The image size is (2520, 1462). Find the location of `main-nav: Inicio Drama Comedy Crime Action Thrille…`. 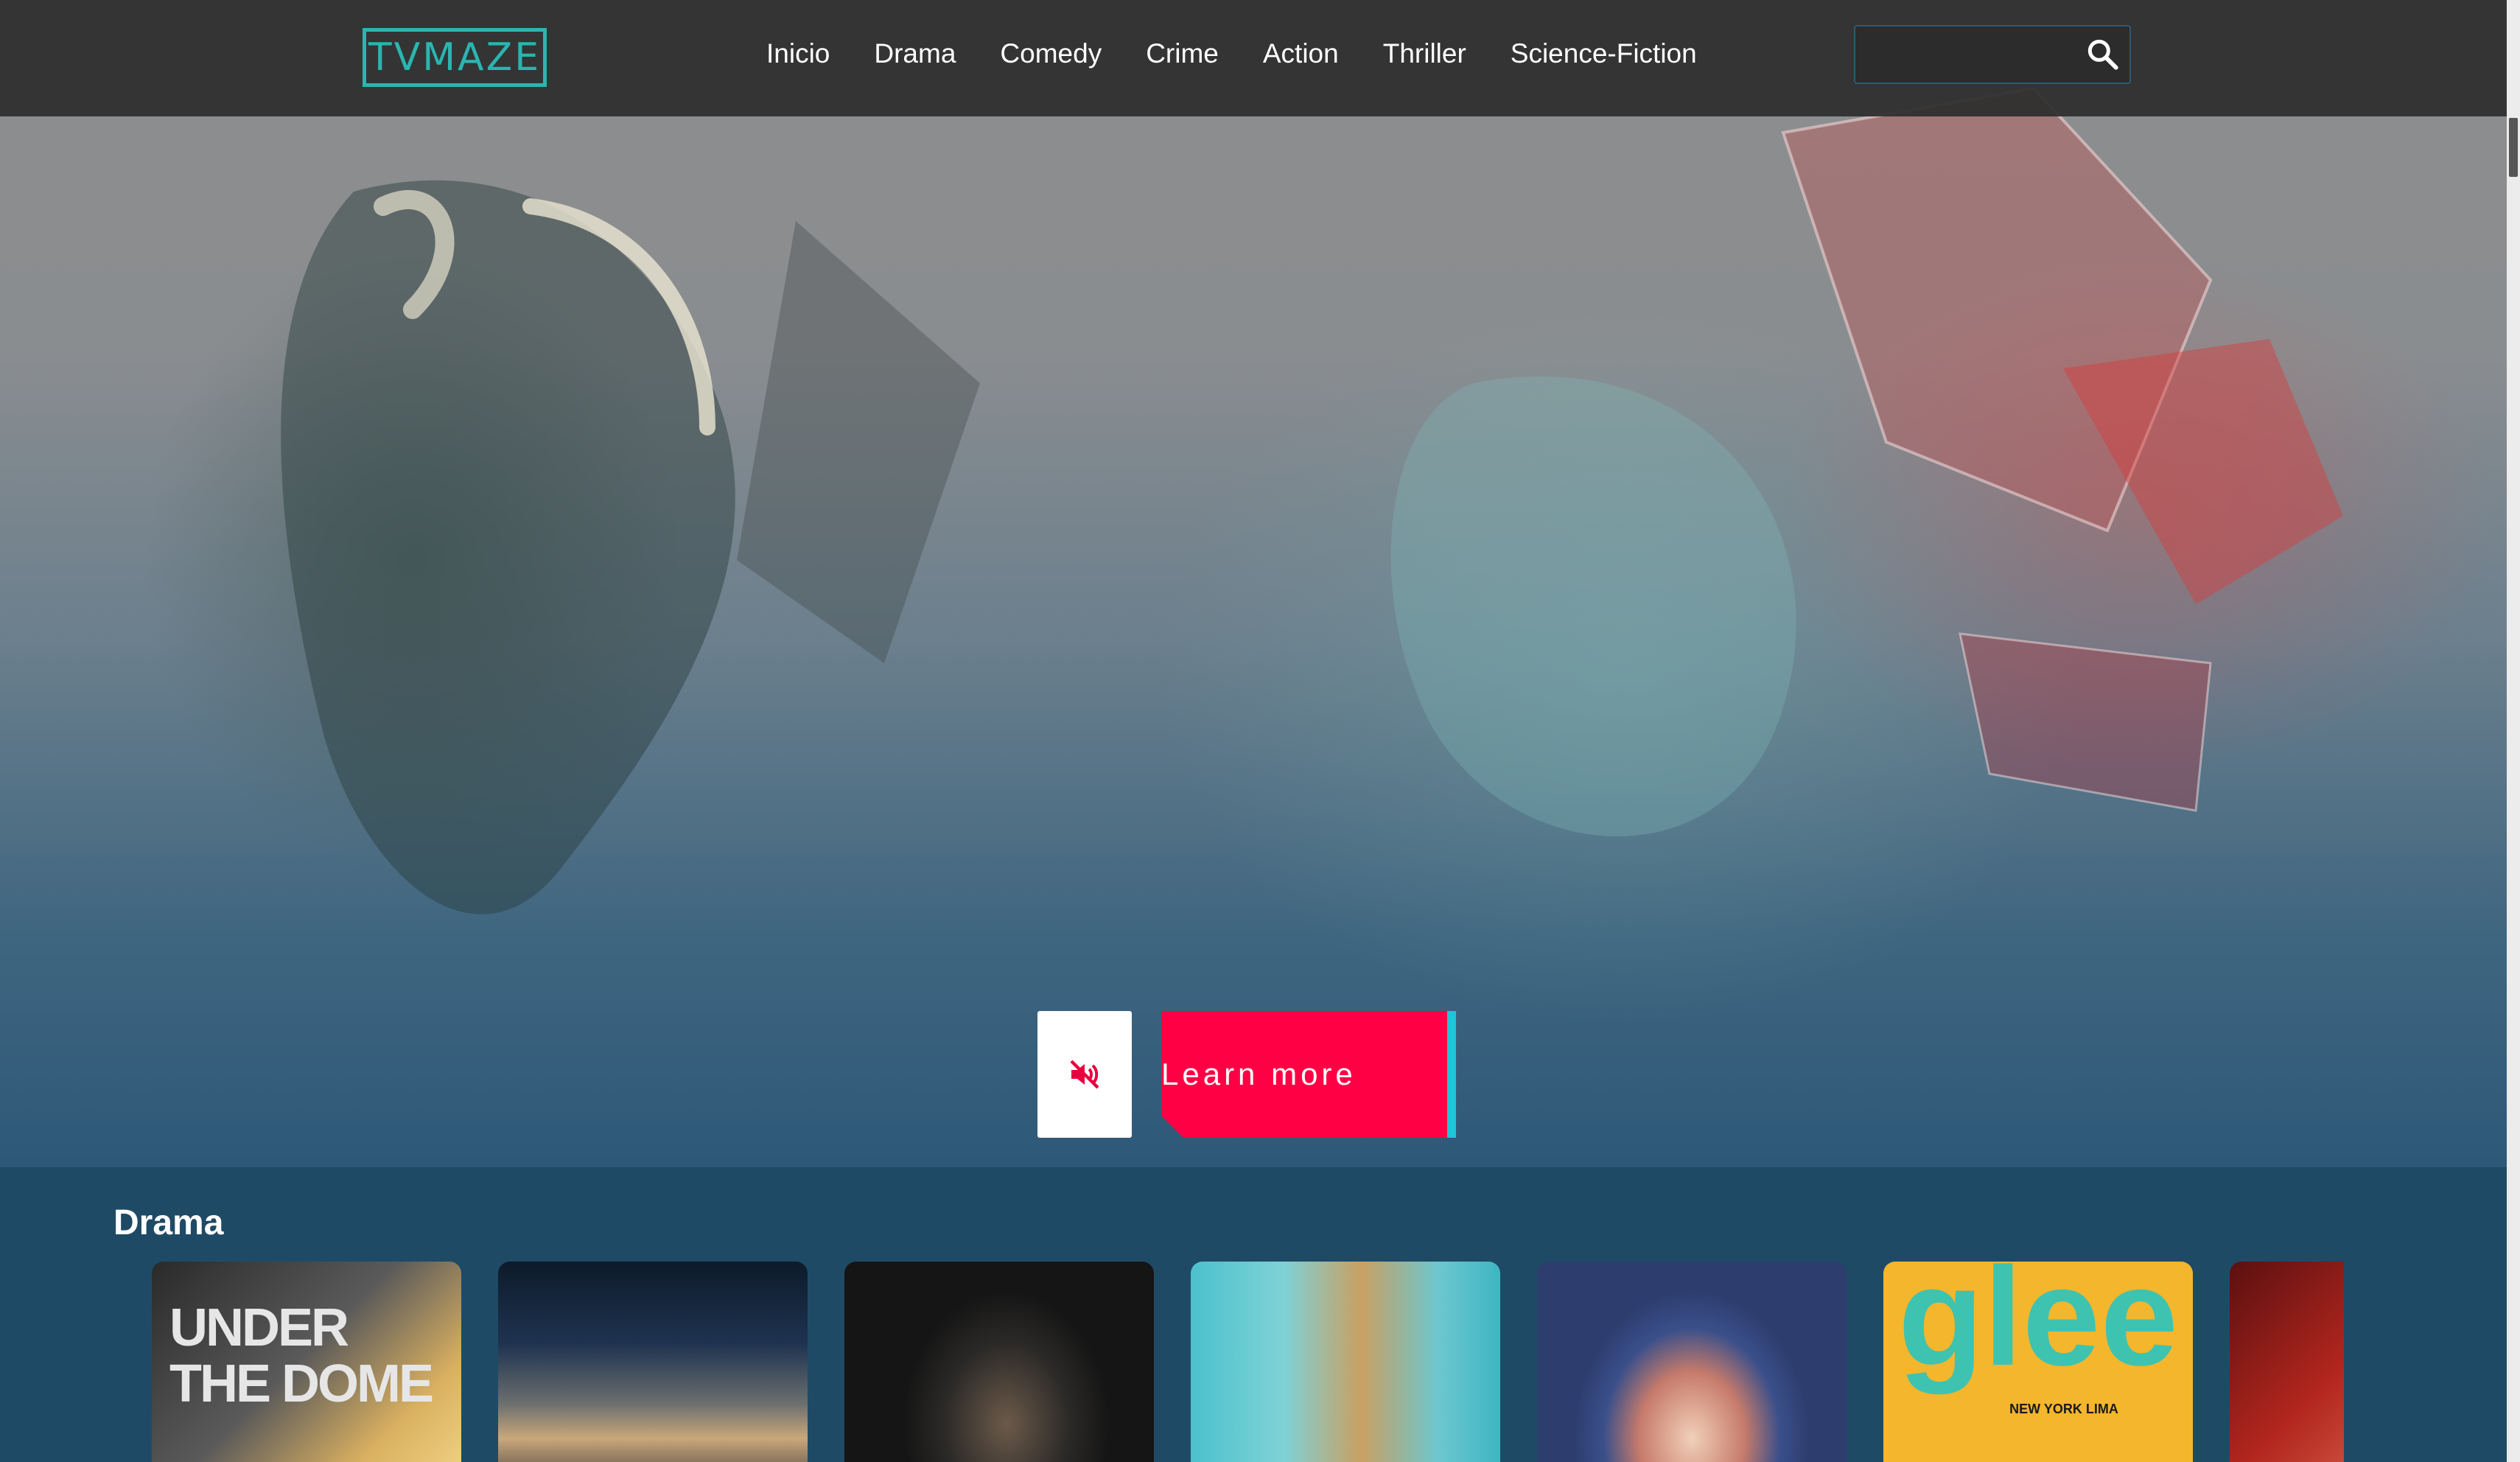

main-nav: Inicio Drama Comedy Crime Action Thrille… is located at coordinates (1253, 53).